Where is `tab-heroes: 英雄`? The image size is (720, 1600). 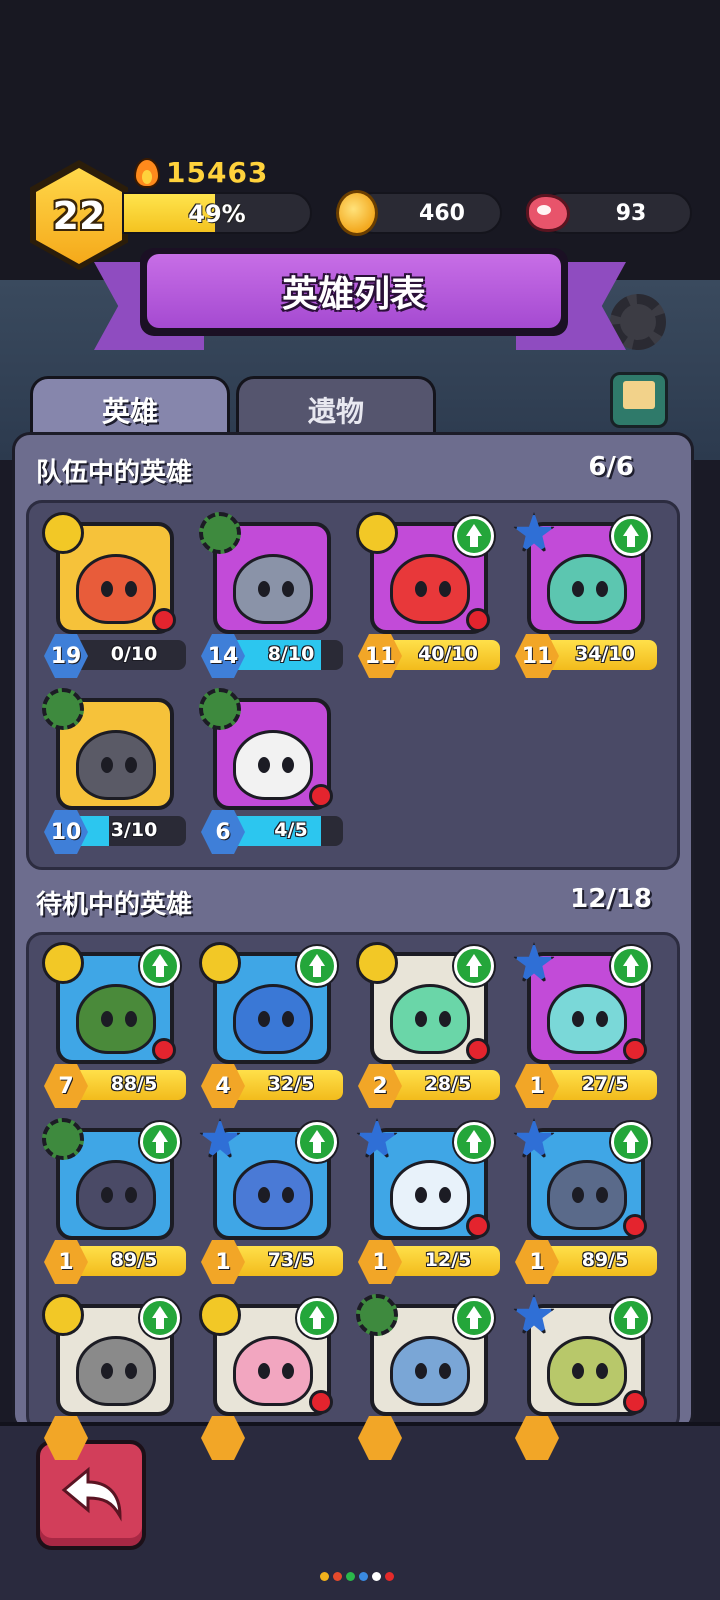 tab-heroes: 英雄 is located at coordinates (130, 408).